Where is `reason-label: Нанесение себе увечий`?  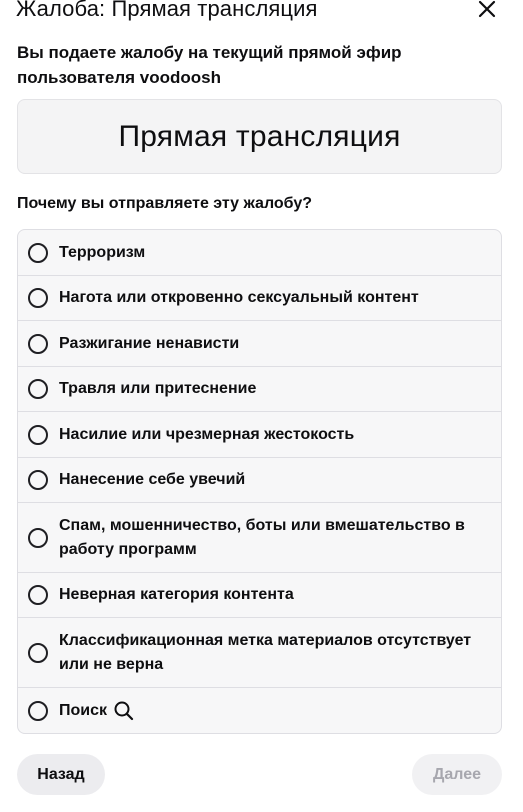
reason-label: Нанесение себе увечий is located at coordinates (152, 479).